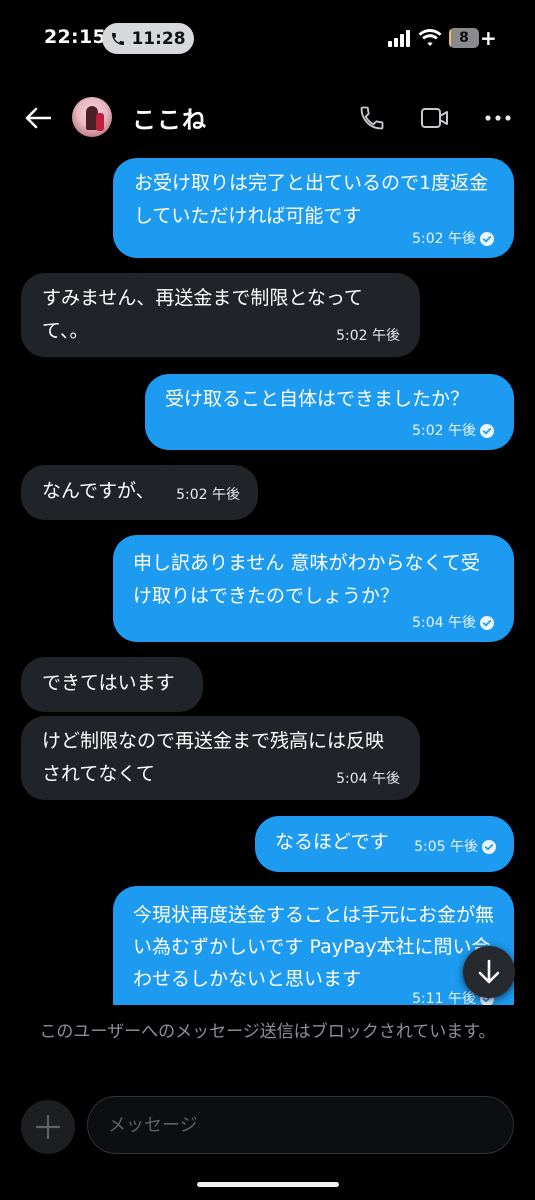 Image resolution: width=535 pixels, height=1200 pixels. I want to click on message-time: 5:05 午後, so click(446, 847).